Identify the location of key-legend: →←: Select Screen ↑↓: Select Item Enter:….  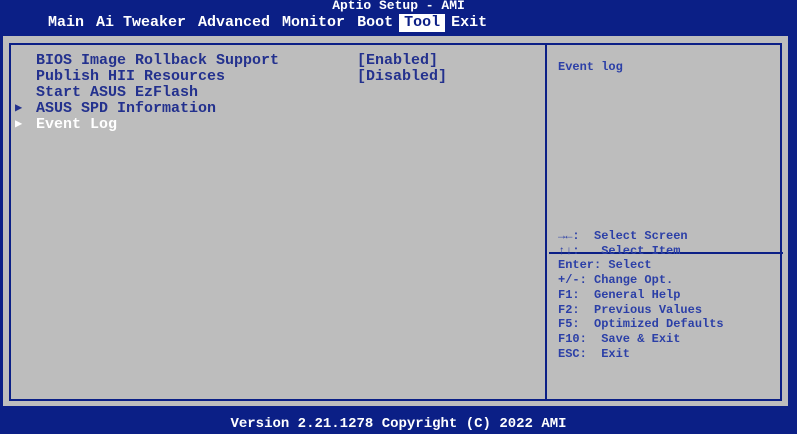
(641, 295).